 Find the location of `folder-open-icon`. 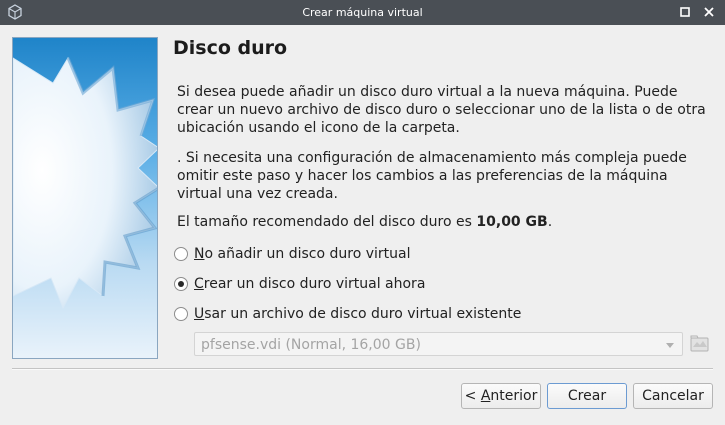

folder-open-icon is located at coordinates (700, 344).